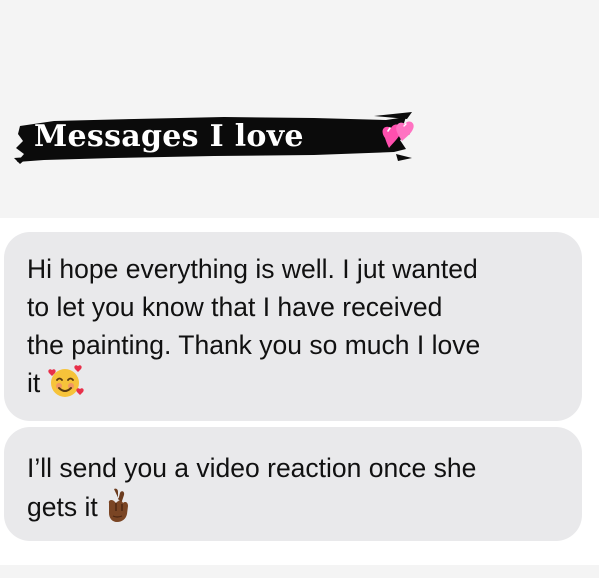 This screenshot has height=578, width=599. What do you see at coordinates (299, 571) in the screenshot?
I see `bottom-edge` at bounding box center [299, 571].